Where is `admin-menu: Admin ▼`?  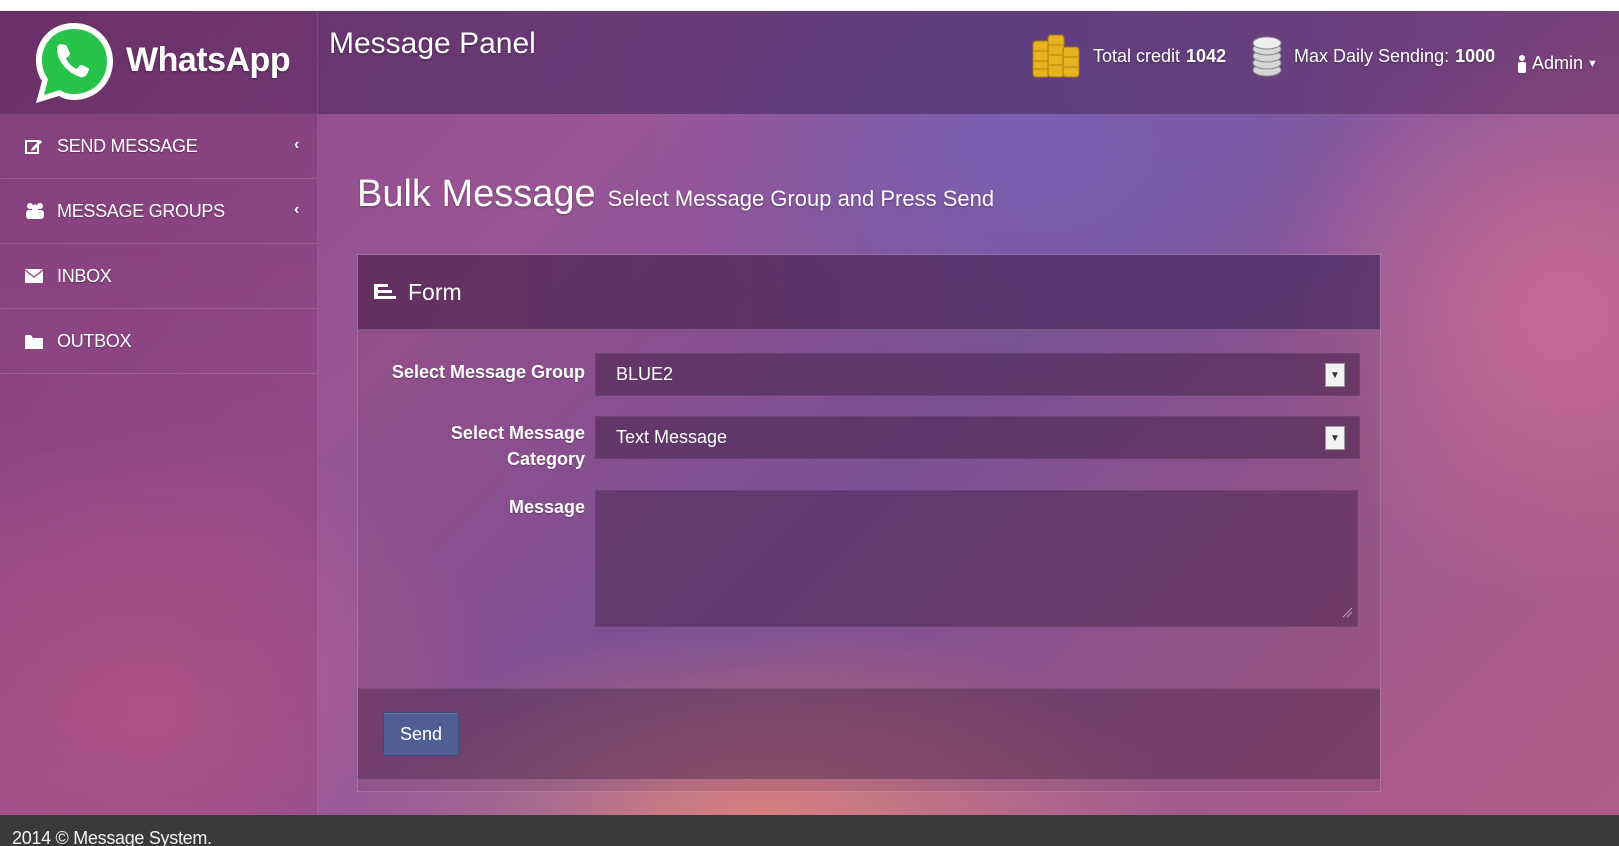
admin-menu: Admin ▼ is located at coordinates (1557, 63).